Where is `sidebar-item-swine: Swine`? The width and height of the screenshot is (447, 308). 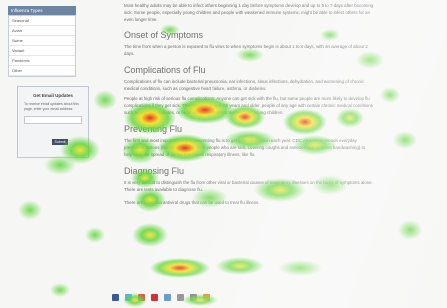
sidebar-item-swine: Swine is located at coordinates (42, 41).